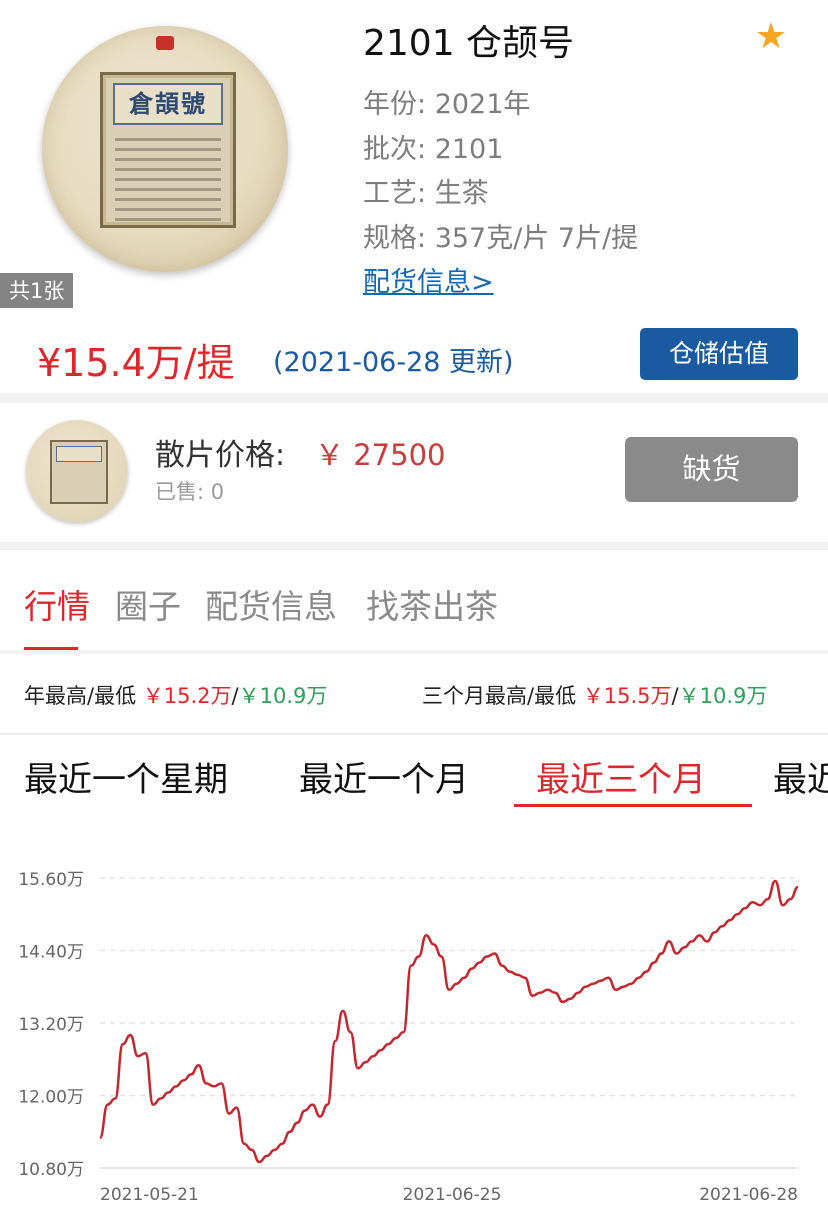  What do you see at coordinates (187, 696) in the screenshot?
I see `year-high-value: ￥15.2万` at bounding box center [187, 696].